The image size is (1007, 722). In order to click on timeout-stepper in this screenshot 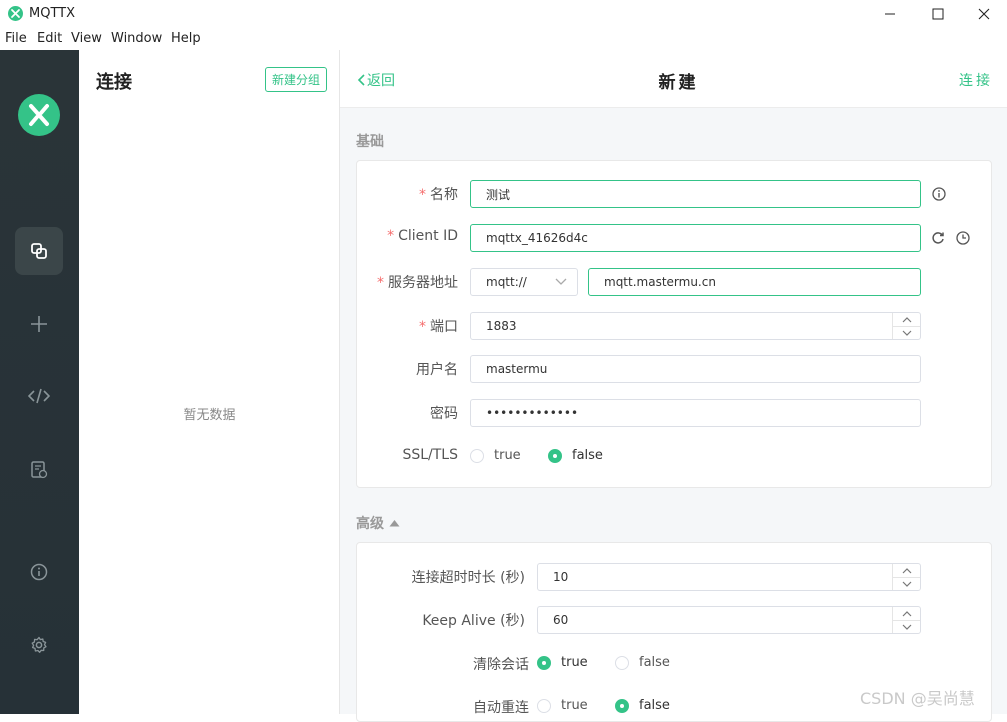, I will do `click(906, 577)`.